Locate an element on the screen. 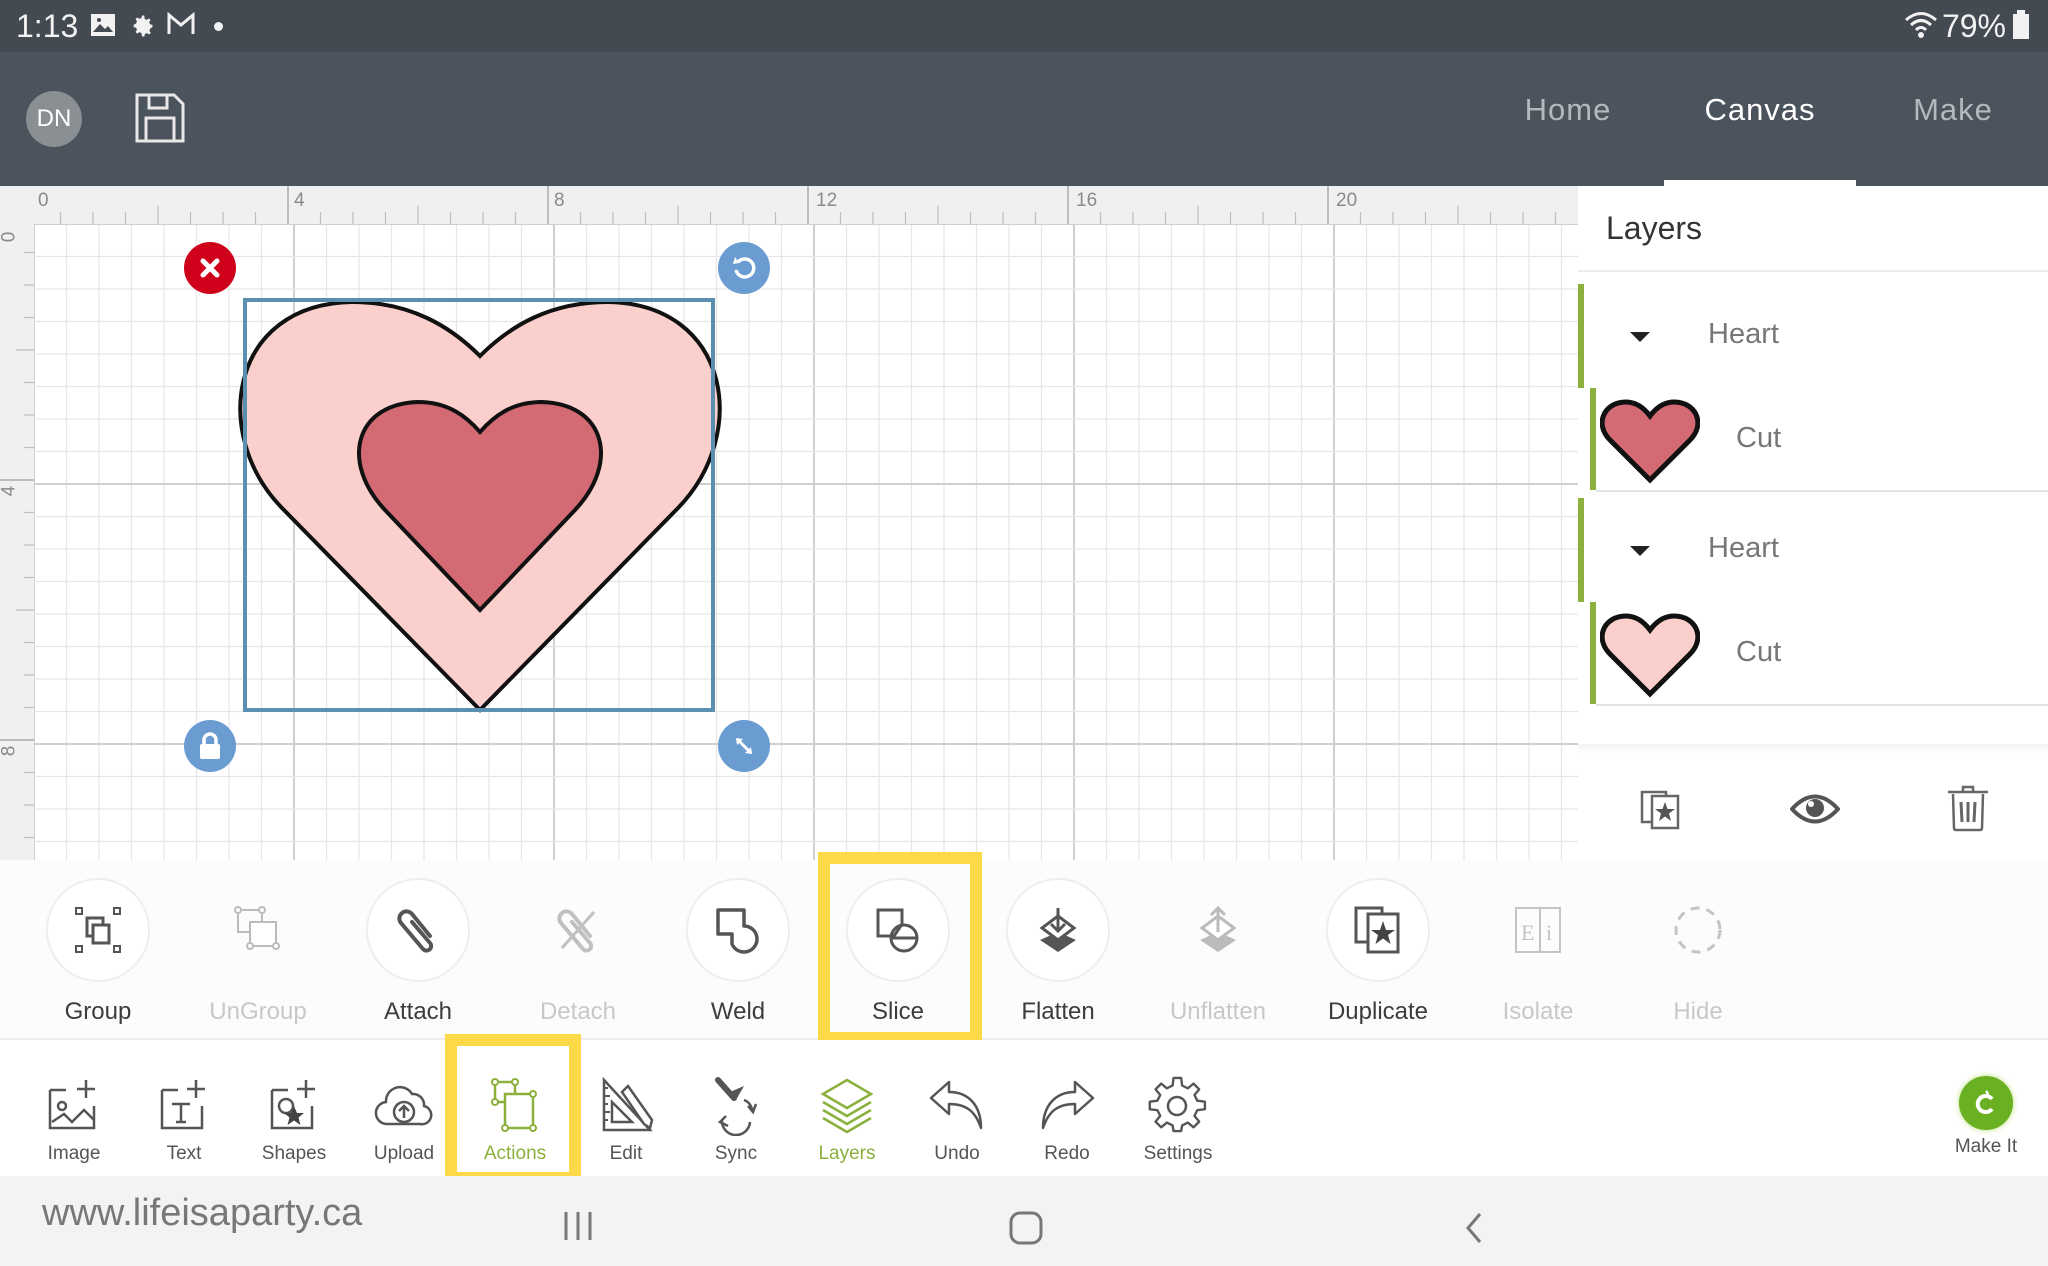 The width and height of the screenshot is (2048, 1266). layers-button: Layers is located at coordinates (847, 1120).